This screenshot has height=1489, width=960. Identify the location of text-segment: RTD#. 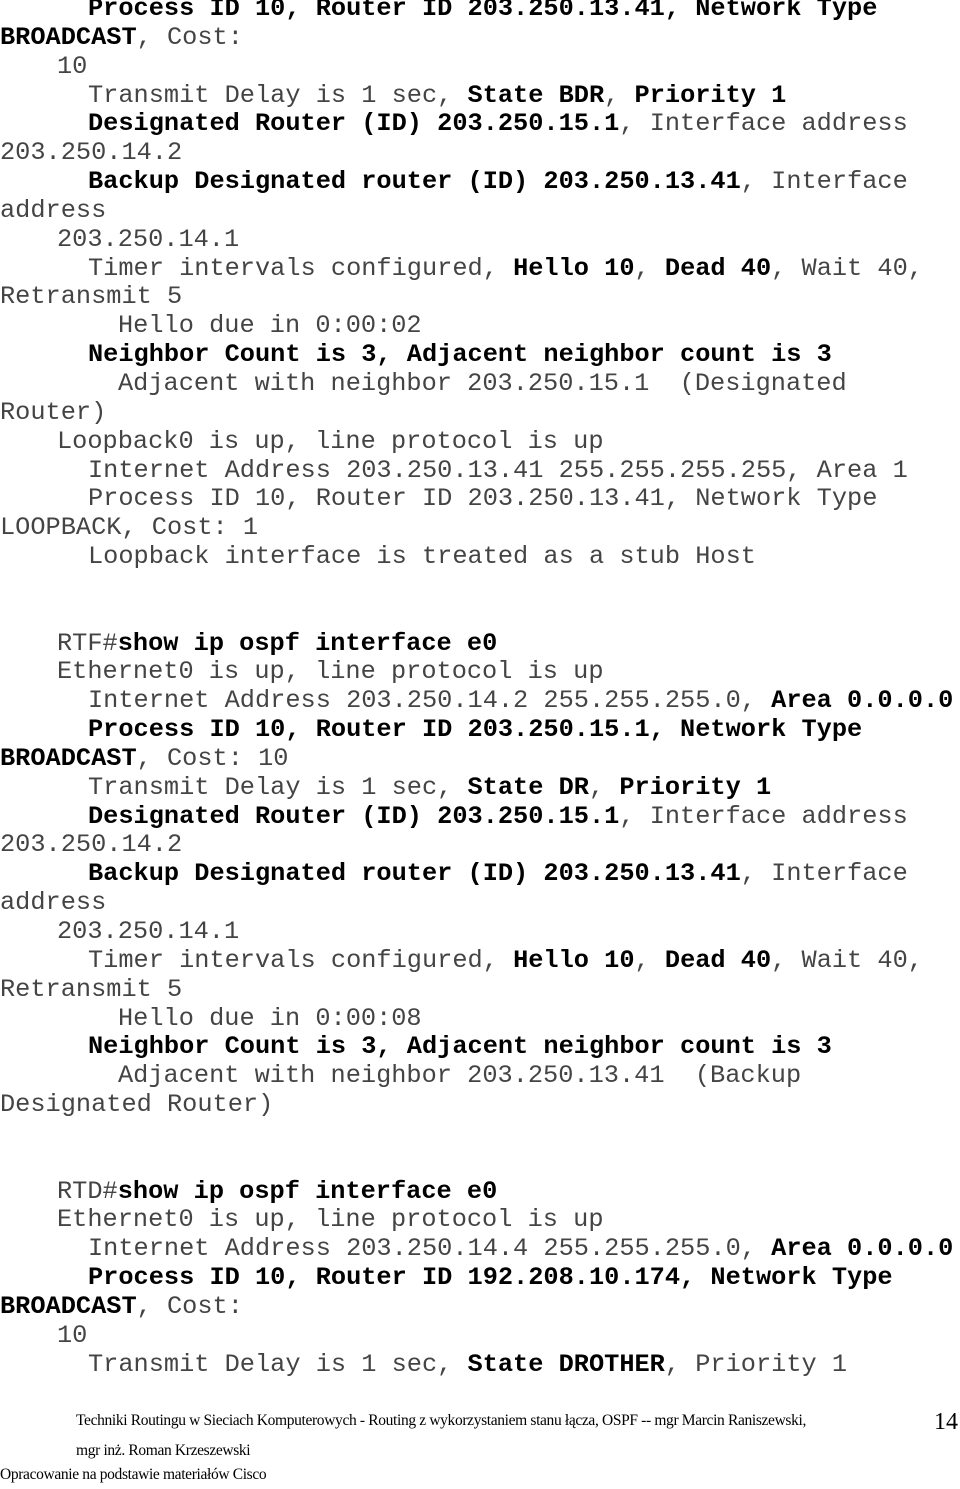
(87, 1191).